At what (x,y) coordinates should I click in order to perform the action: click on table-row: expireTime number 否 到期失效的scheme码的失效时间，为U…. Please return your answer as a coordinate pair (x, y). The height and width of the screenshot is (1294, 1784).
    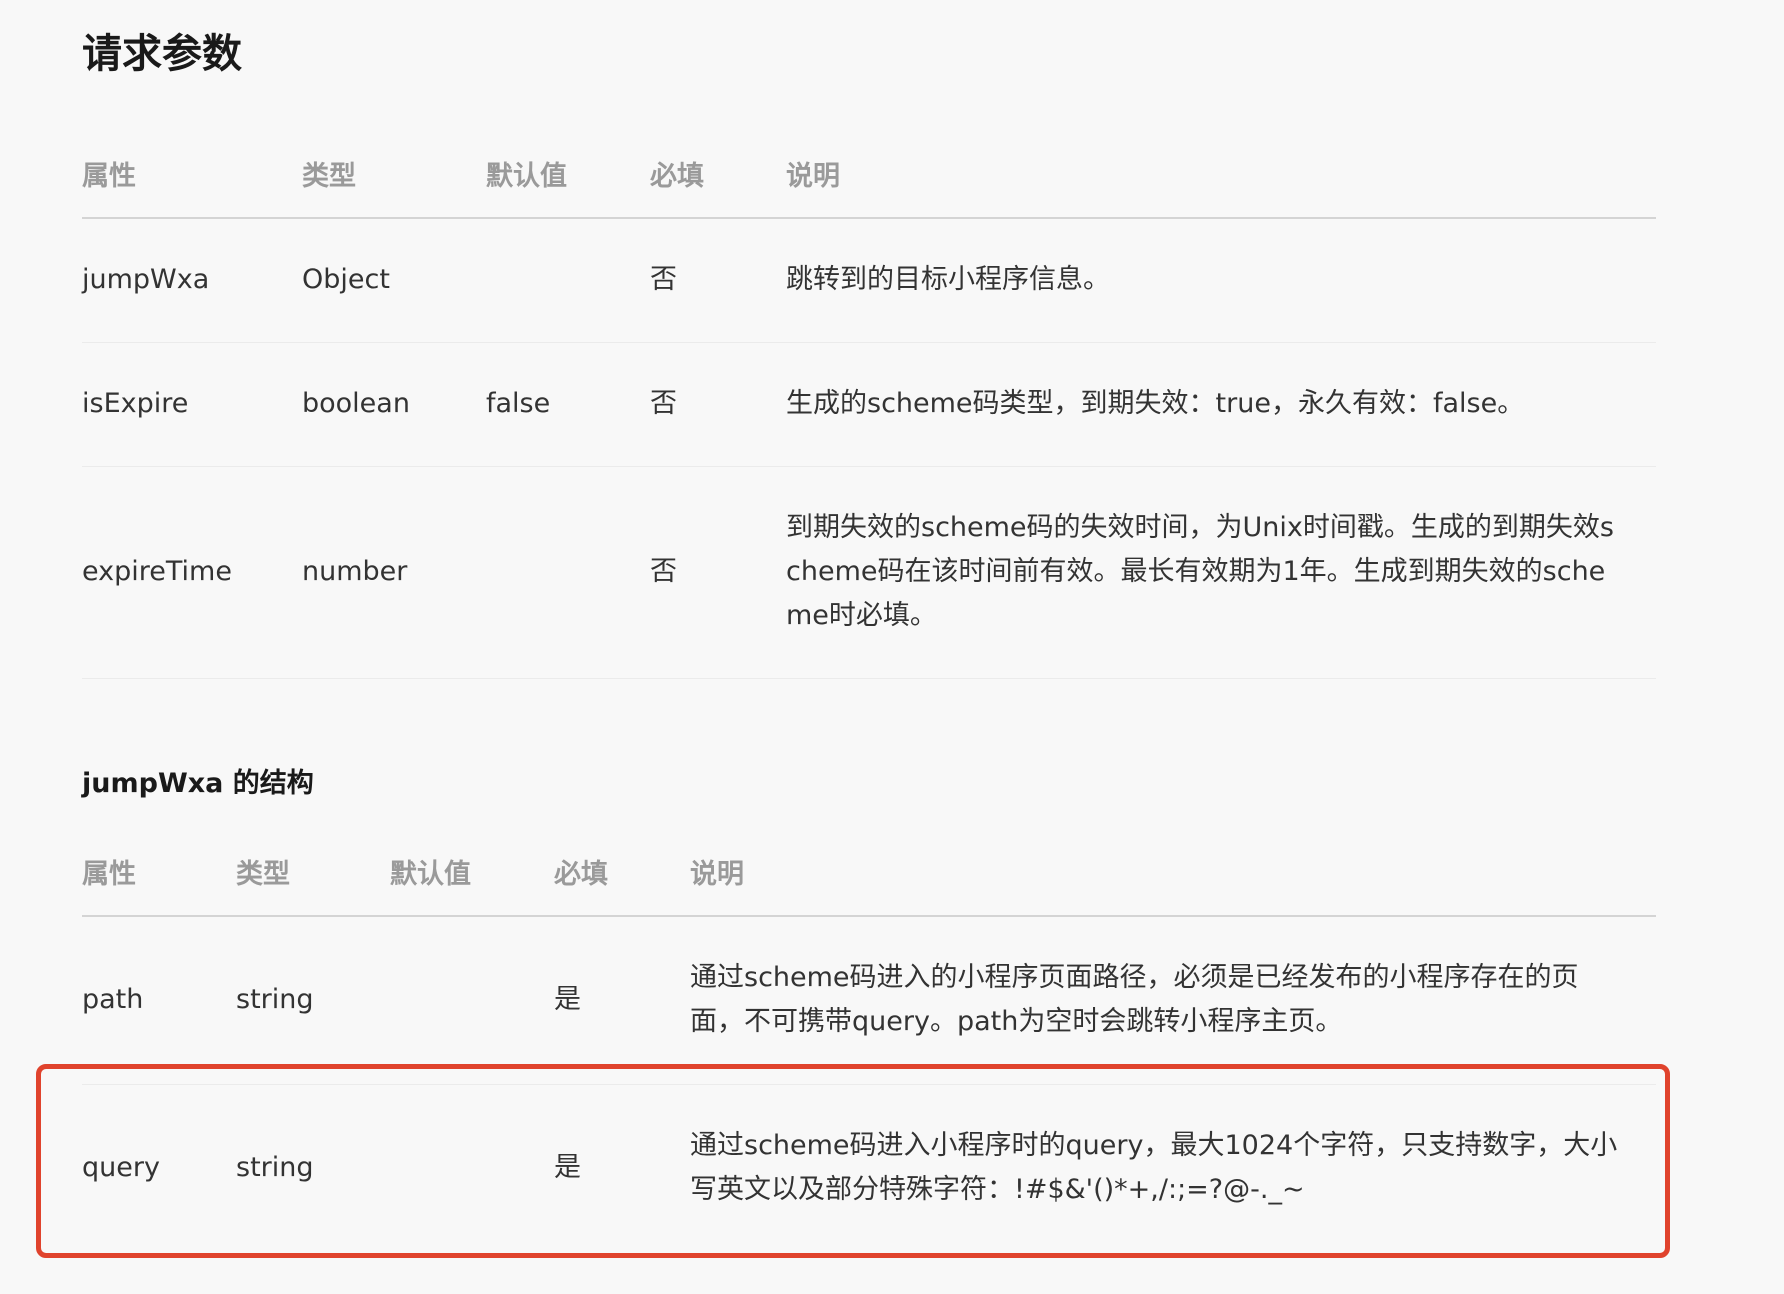
    Looking at the image, I should click on (869, 572).